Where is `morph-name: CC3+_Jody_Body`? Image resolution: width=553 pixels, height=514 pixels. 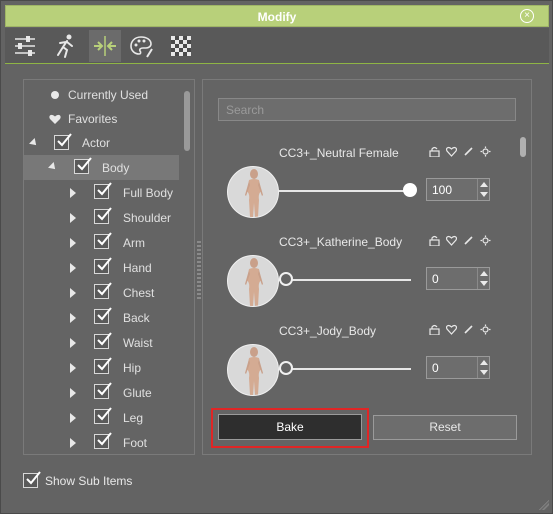 morph-name: CC3+_Jody_Body is located at coordinates (328, 331).